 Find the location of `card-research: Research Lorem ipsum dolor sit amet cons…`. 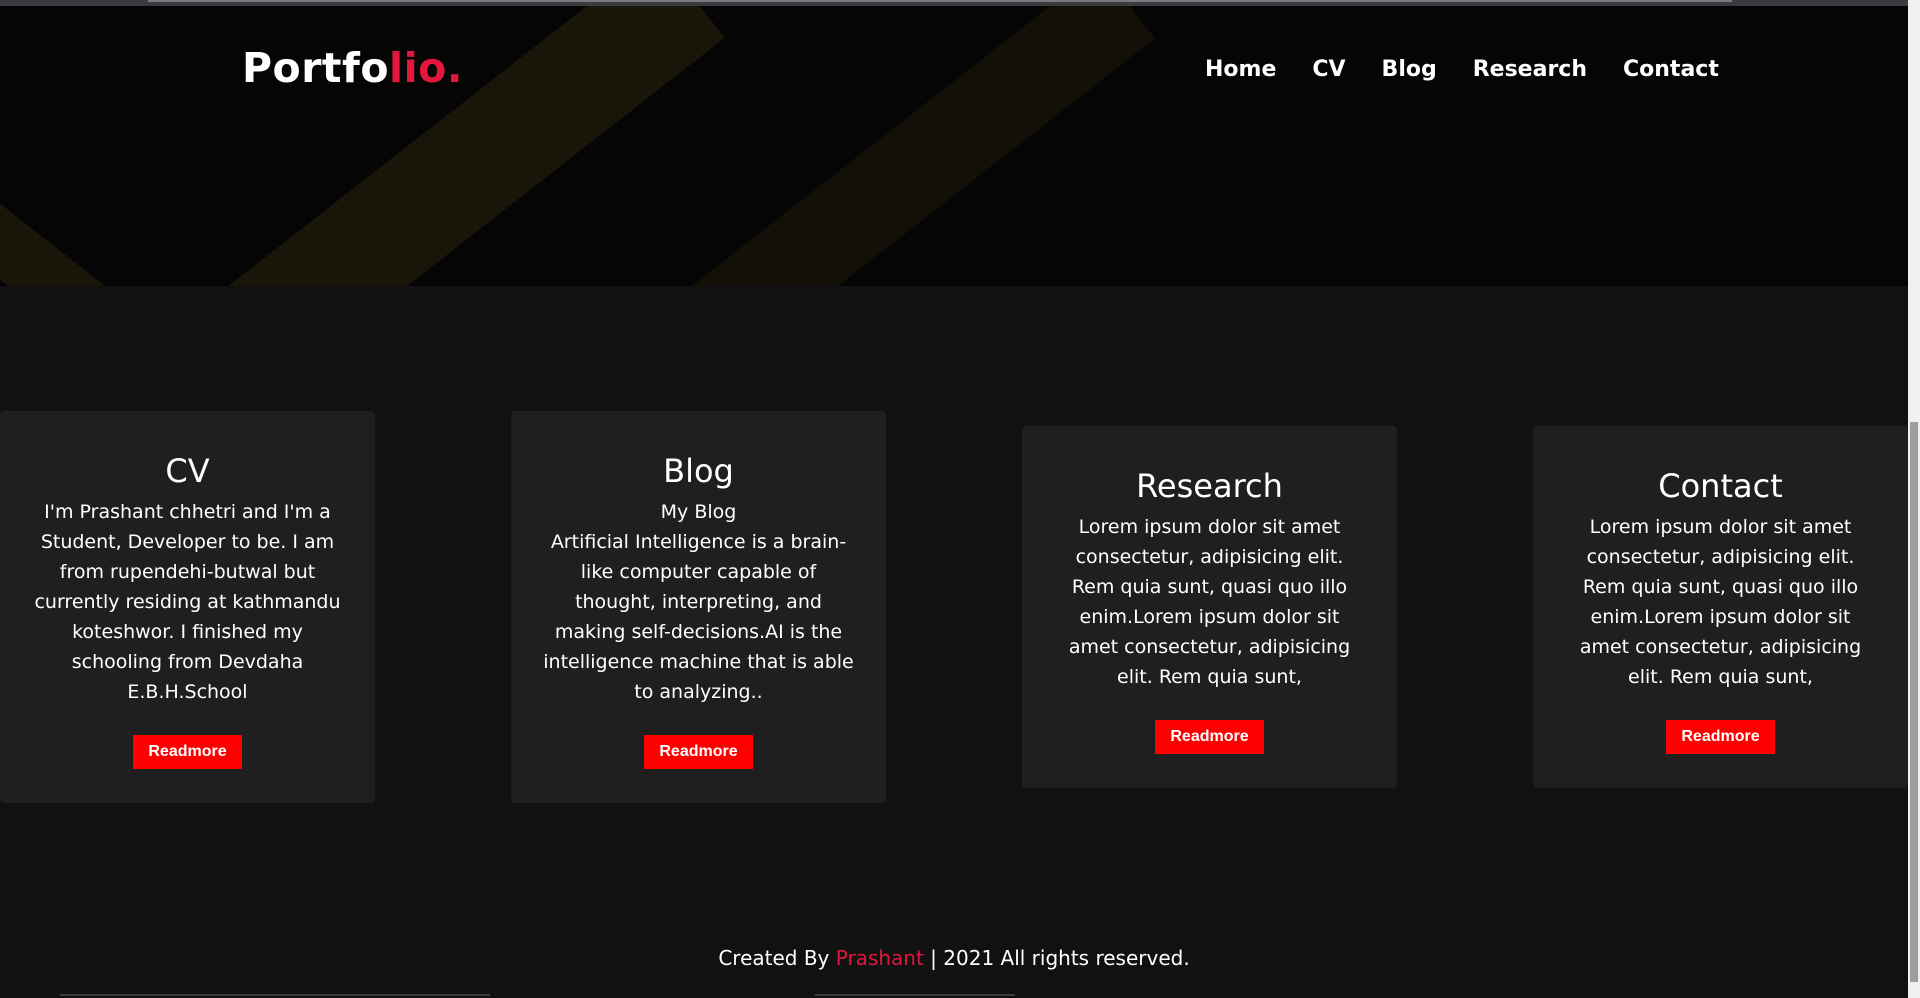

card-research: Research Lorem ipsum dolor sit amet cons… is located at coordinates (1209, 607).